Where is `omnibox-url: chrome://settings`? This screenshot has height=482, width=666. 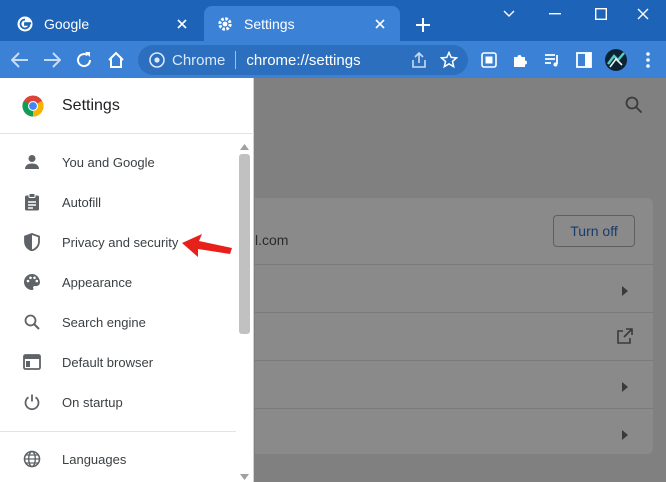 omnibox-url: chrome://settings is located at coordinates (303, 60).